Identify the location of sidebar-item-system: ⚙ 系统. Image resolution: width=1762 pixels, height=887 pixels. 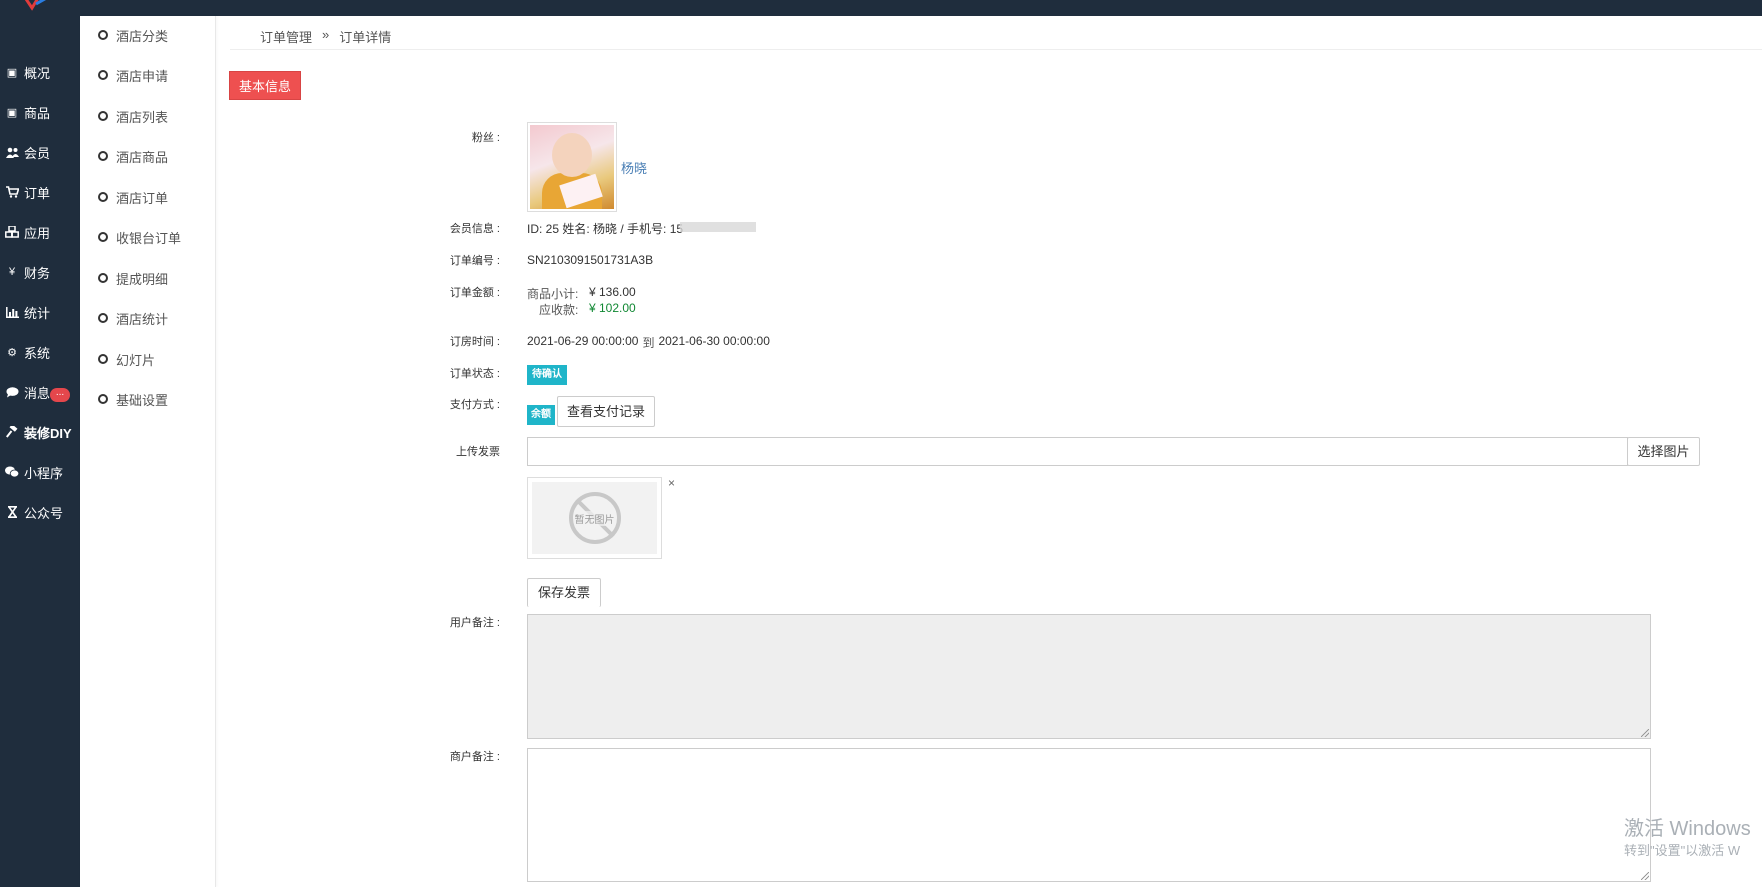
(40, 352).